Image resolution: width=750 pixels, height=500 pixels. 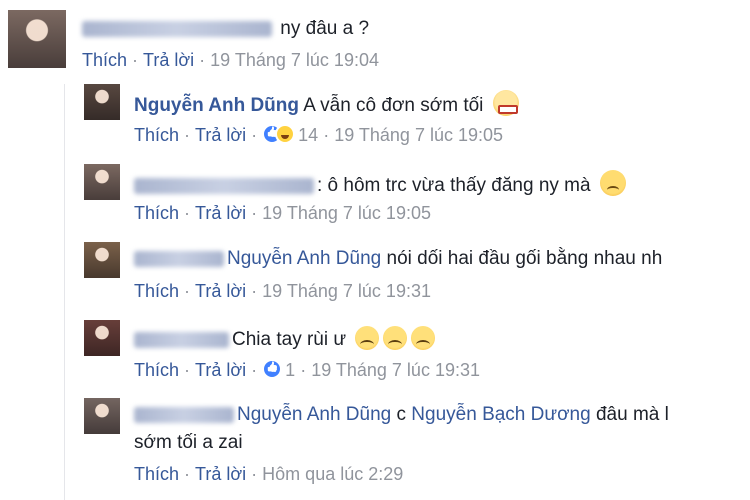 I want to click on reactions: 1, so click(x=279, y=369).